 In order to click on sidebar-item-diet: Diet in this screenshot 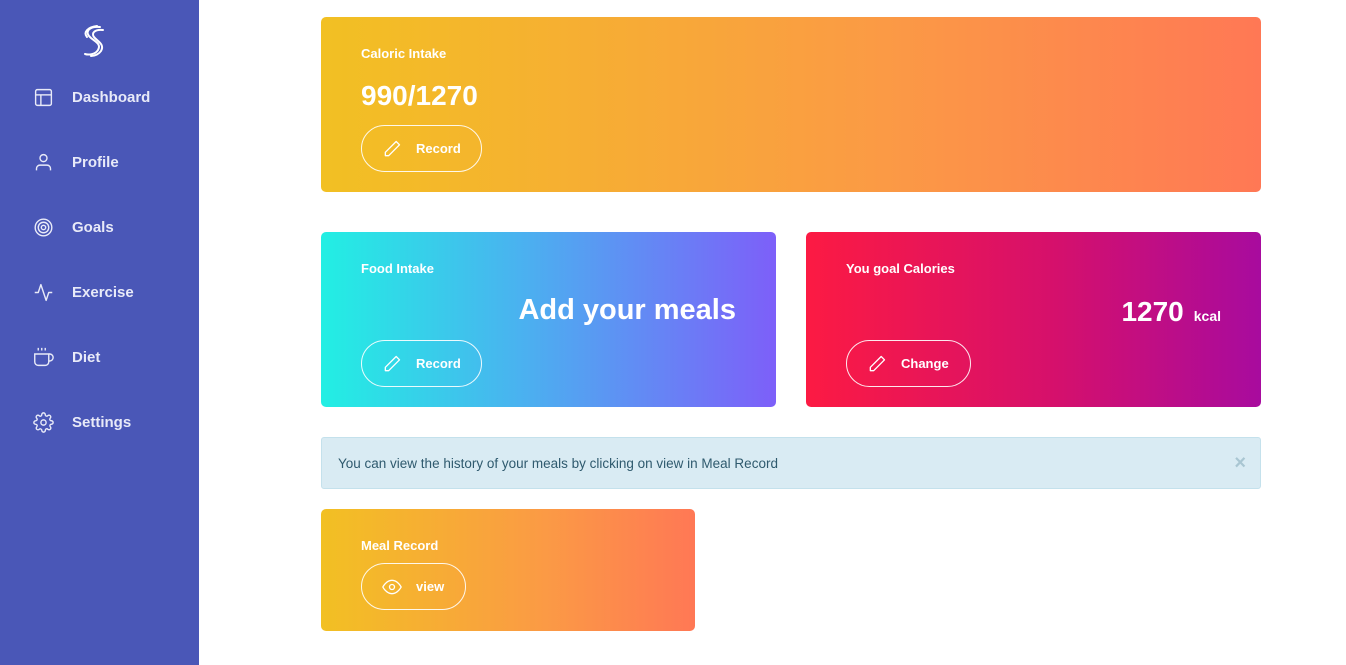, I will do `click(66, 357)`.